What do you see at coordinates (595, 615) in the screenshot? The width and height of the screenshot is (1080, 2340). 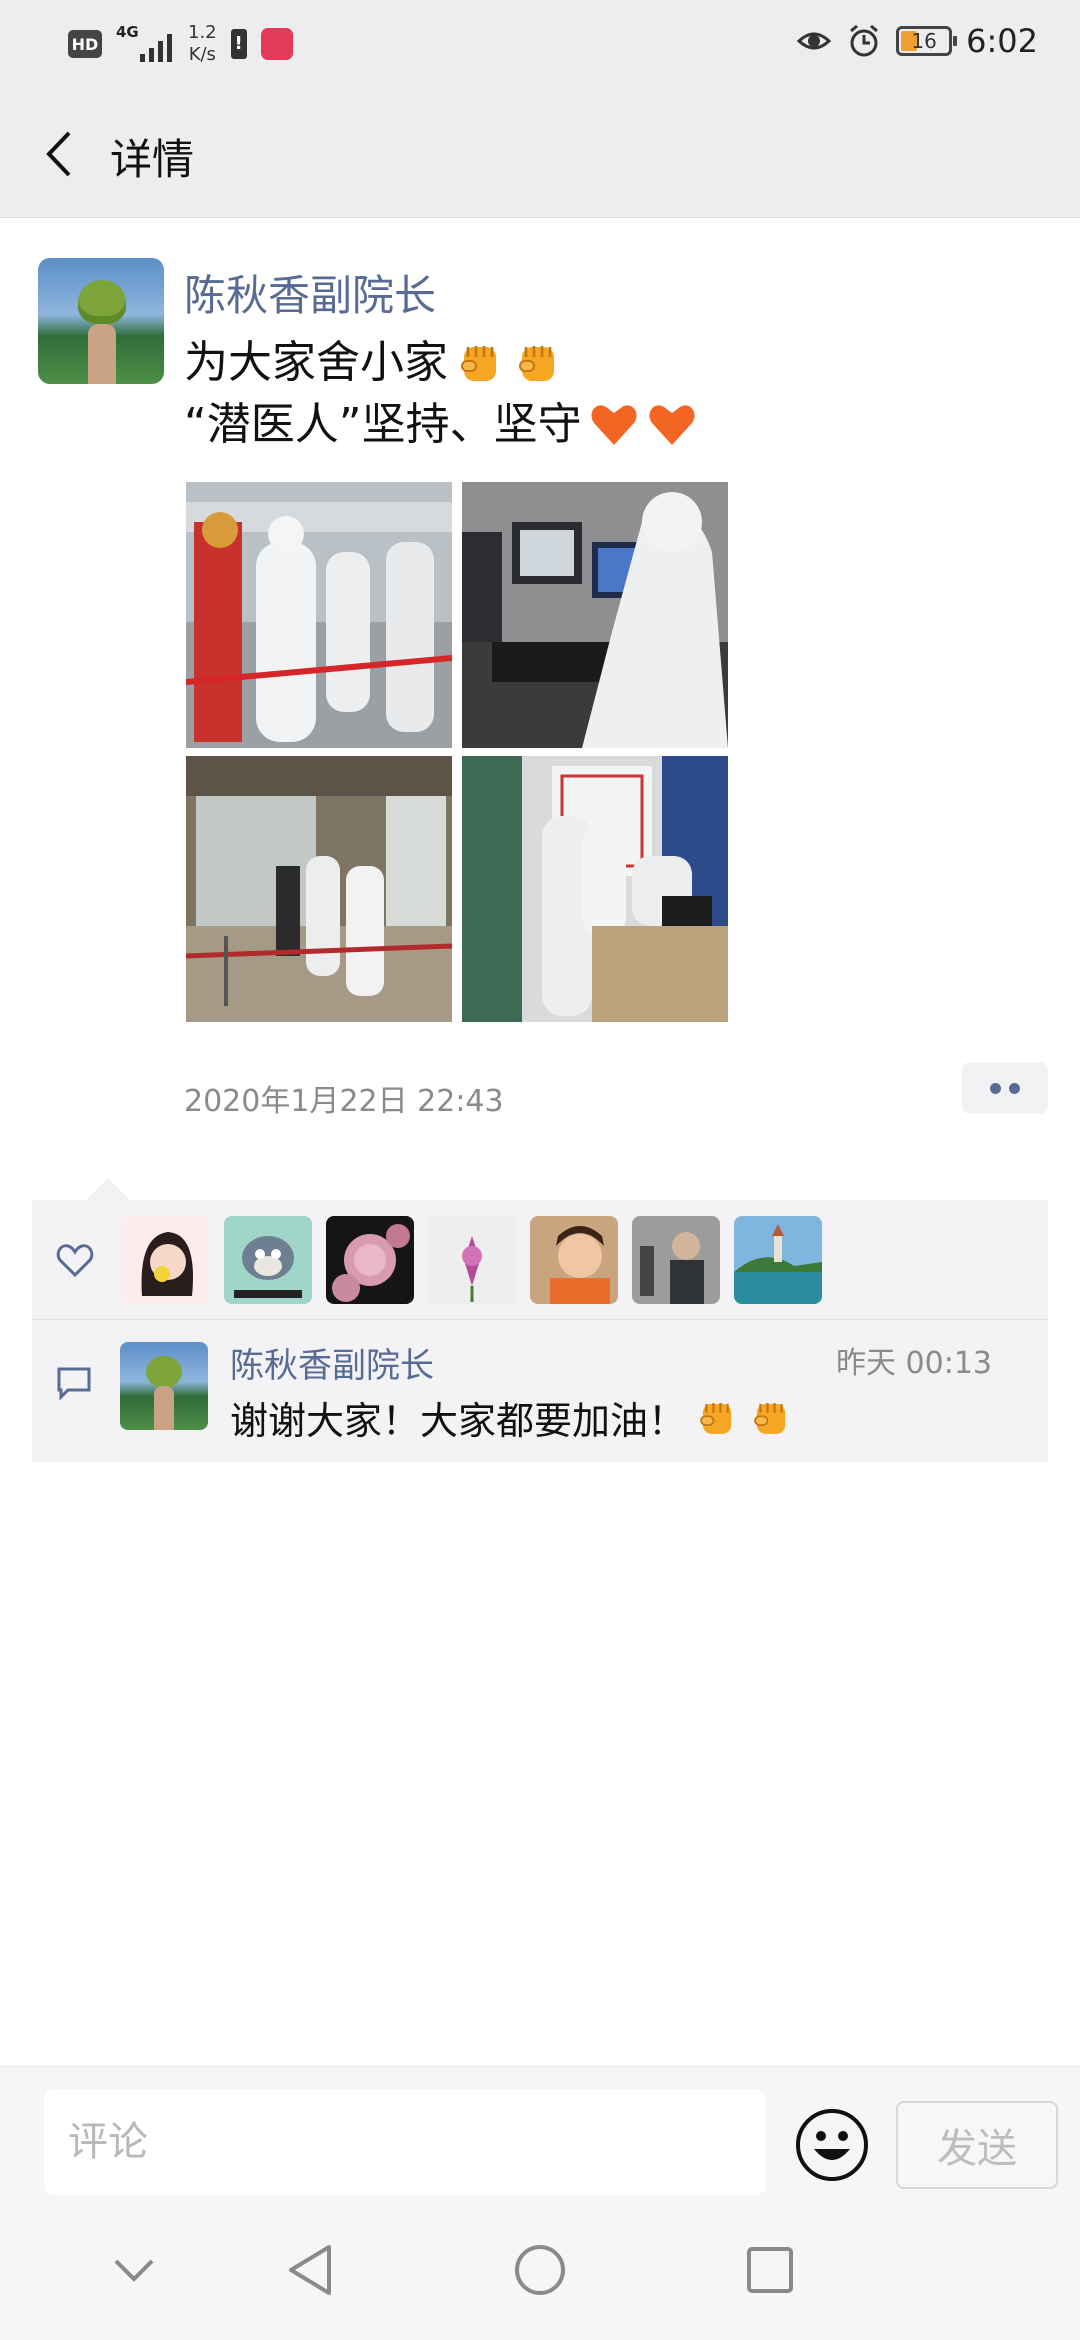 I see `photo-computer-workstation` at bounding box center [595, 615].